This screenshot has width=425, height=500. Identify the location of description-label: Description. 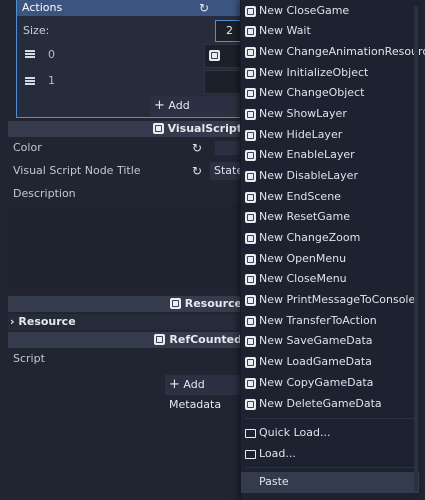
(44, 193).